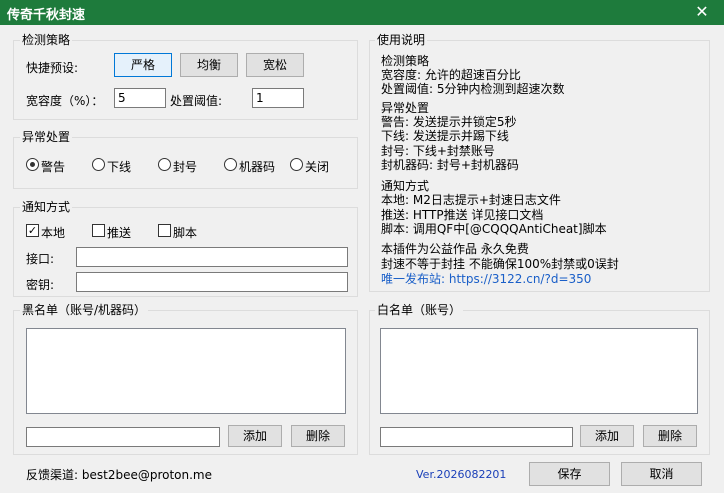 The height and width of the screenshot is (493, 724). Describe the element at coordinates (455, 249) in the screenshot. I see `help-line: 本插件为公益作品 永久免费` at that location.